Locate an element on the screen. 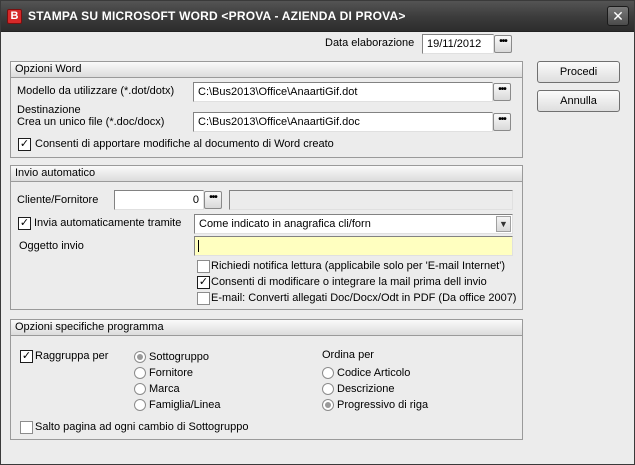 This screenshot has width=635, height=465. annulla-label: Annulla is located at coordinates (578, 101).